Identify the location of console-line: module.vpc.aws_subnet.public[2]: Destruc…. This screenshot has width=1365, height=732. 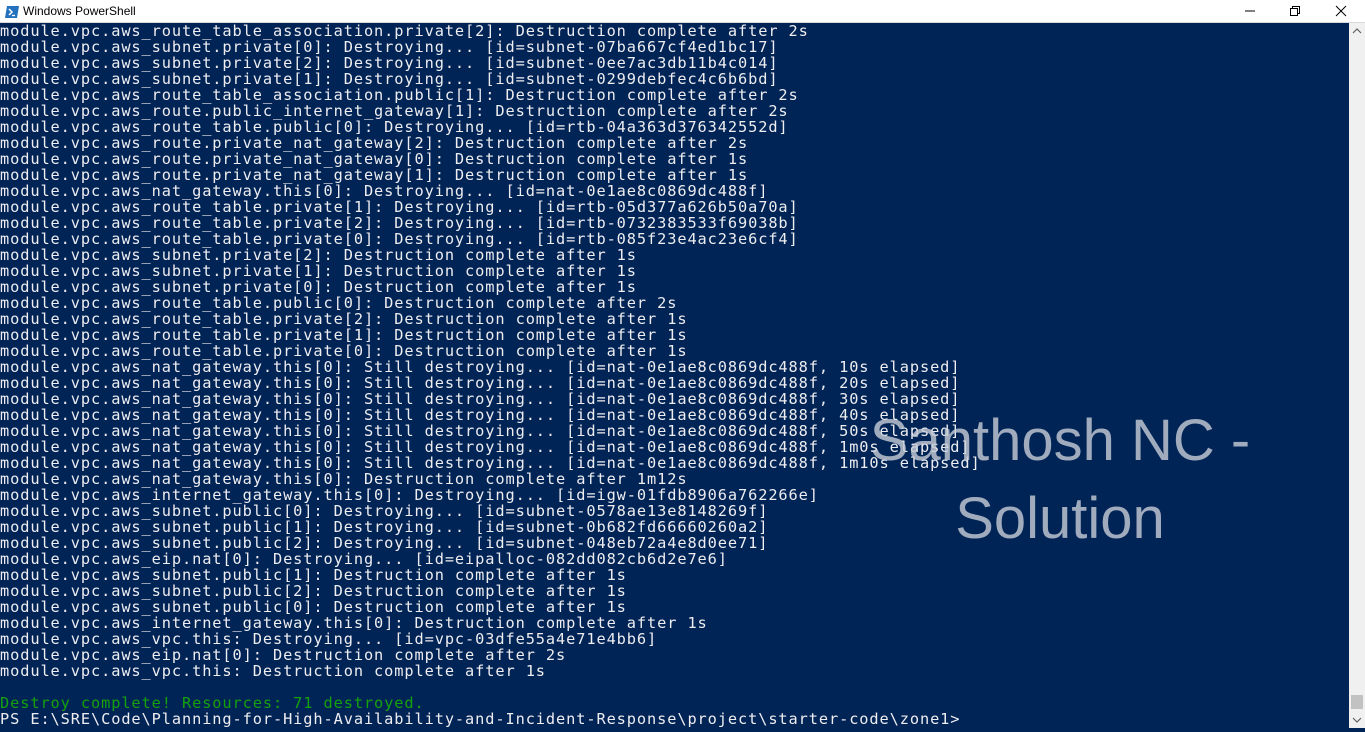
(313, 591).